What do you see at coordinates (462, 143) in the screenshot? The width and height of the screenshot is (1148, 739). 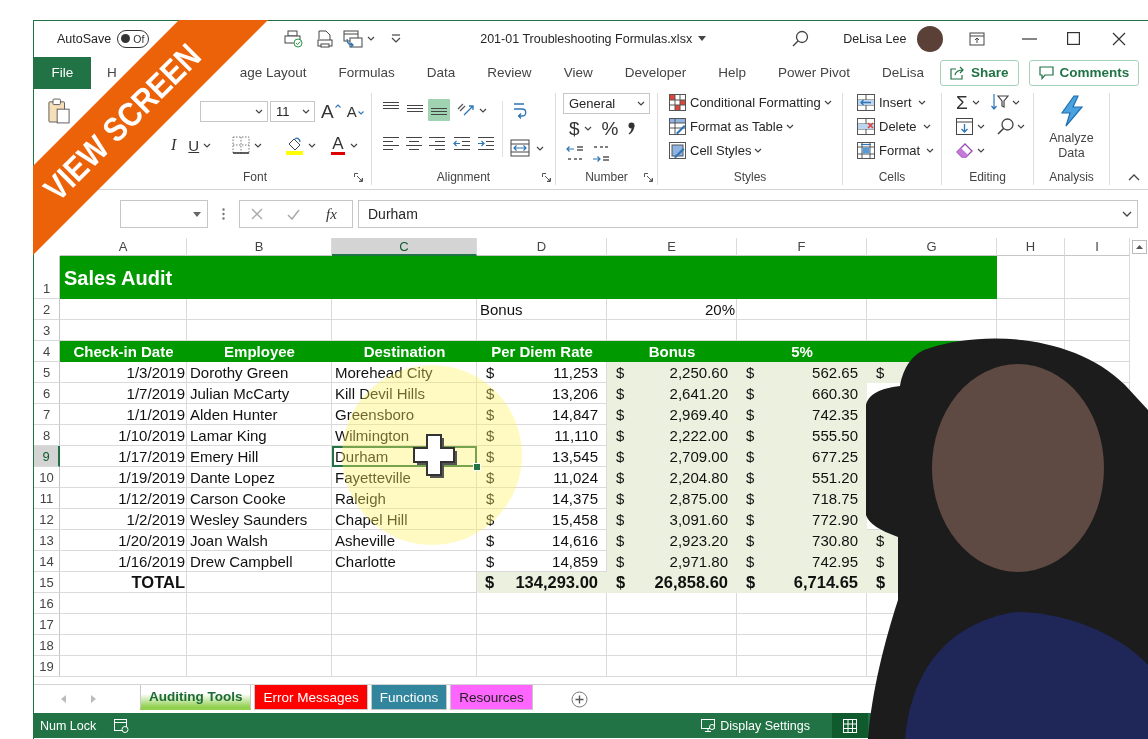 I see `decrease-indent-icon` at bounding box center [462, 143].